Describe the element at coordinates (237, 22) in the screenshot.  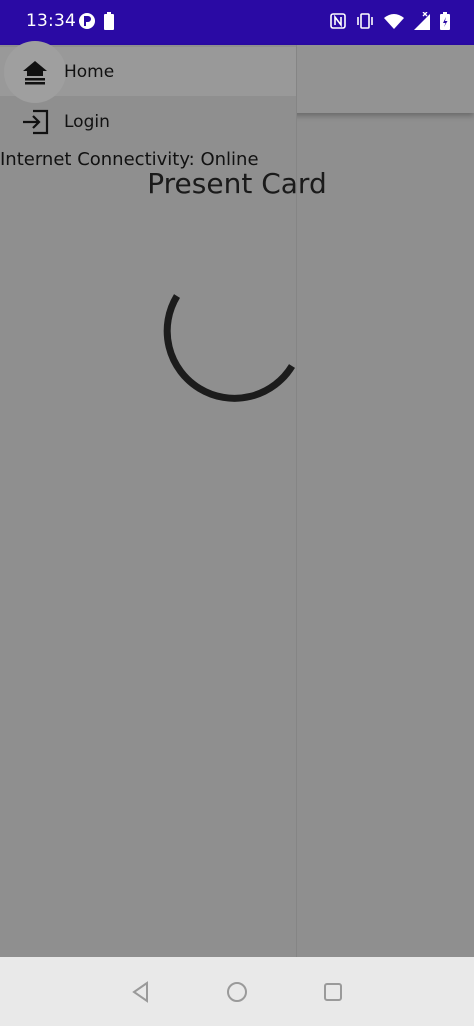
I see `status-bar: 13:34` at that location.